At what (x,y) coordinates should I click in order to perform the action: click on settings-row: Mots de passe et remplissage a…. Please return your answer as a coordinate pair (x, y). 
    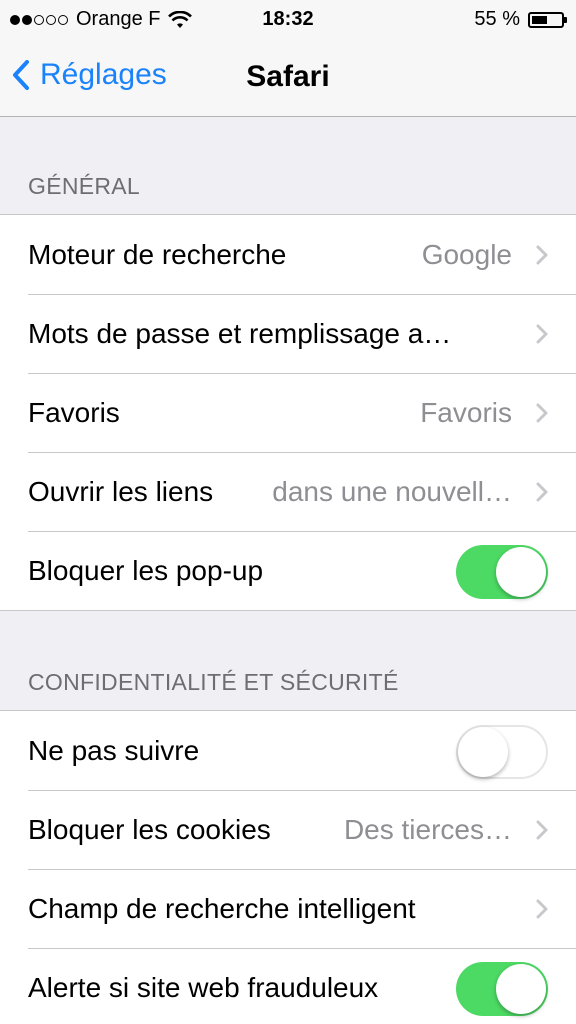
    Looking at the image, I should click on (288, 333).